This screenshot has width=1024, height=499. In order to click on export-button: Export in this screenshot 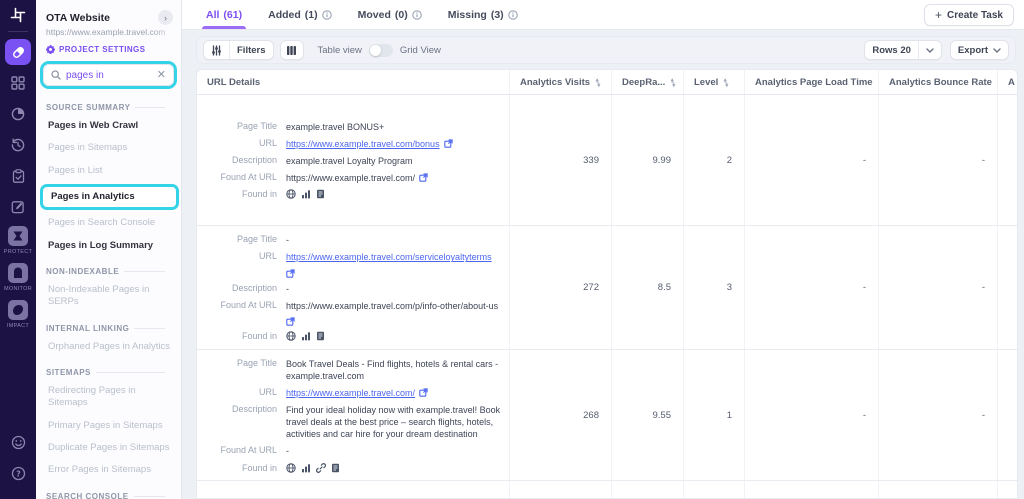, I will do `click(979, 50)`.